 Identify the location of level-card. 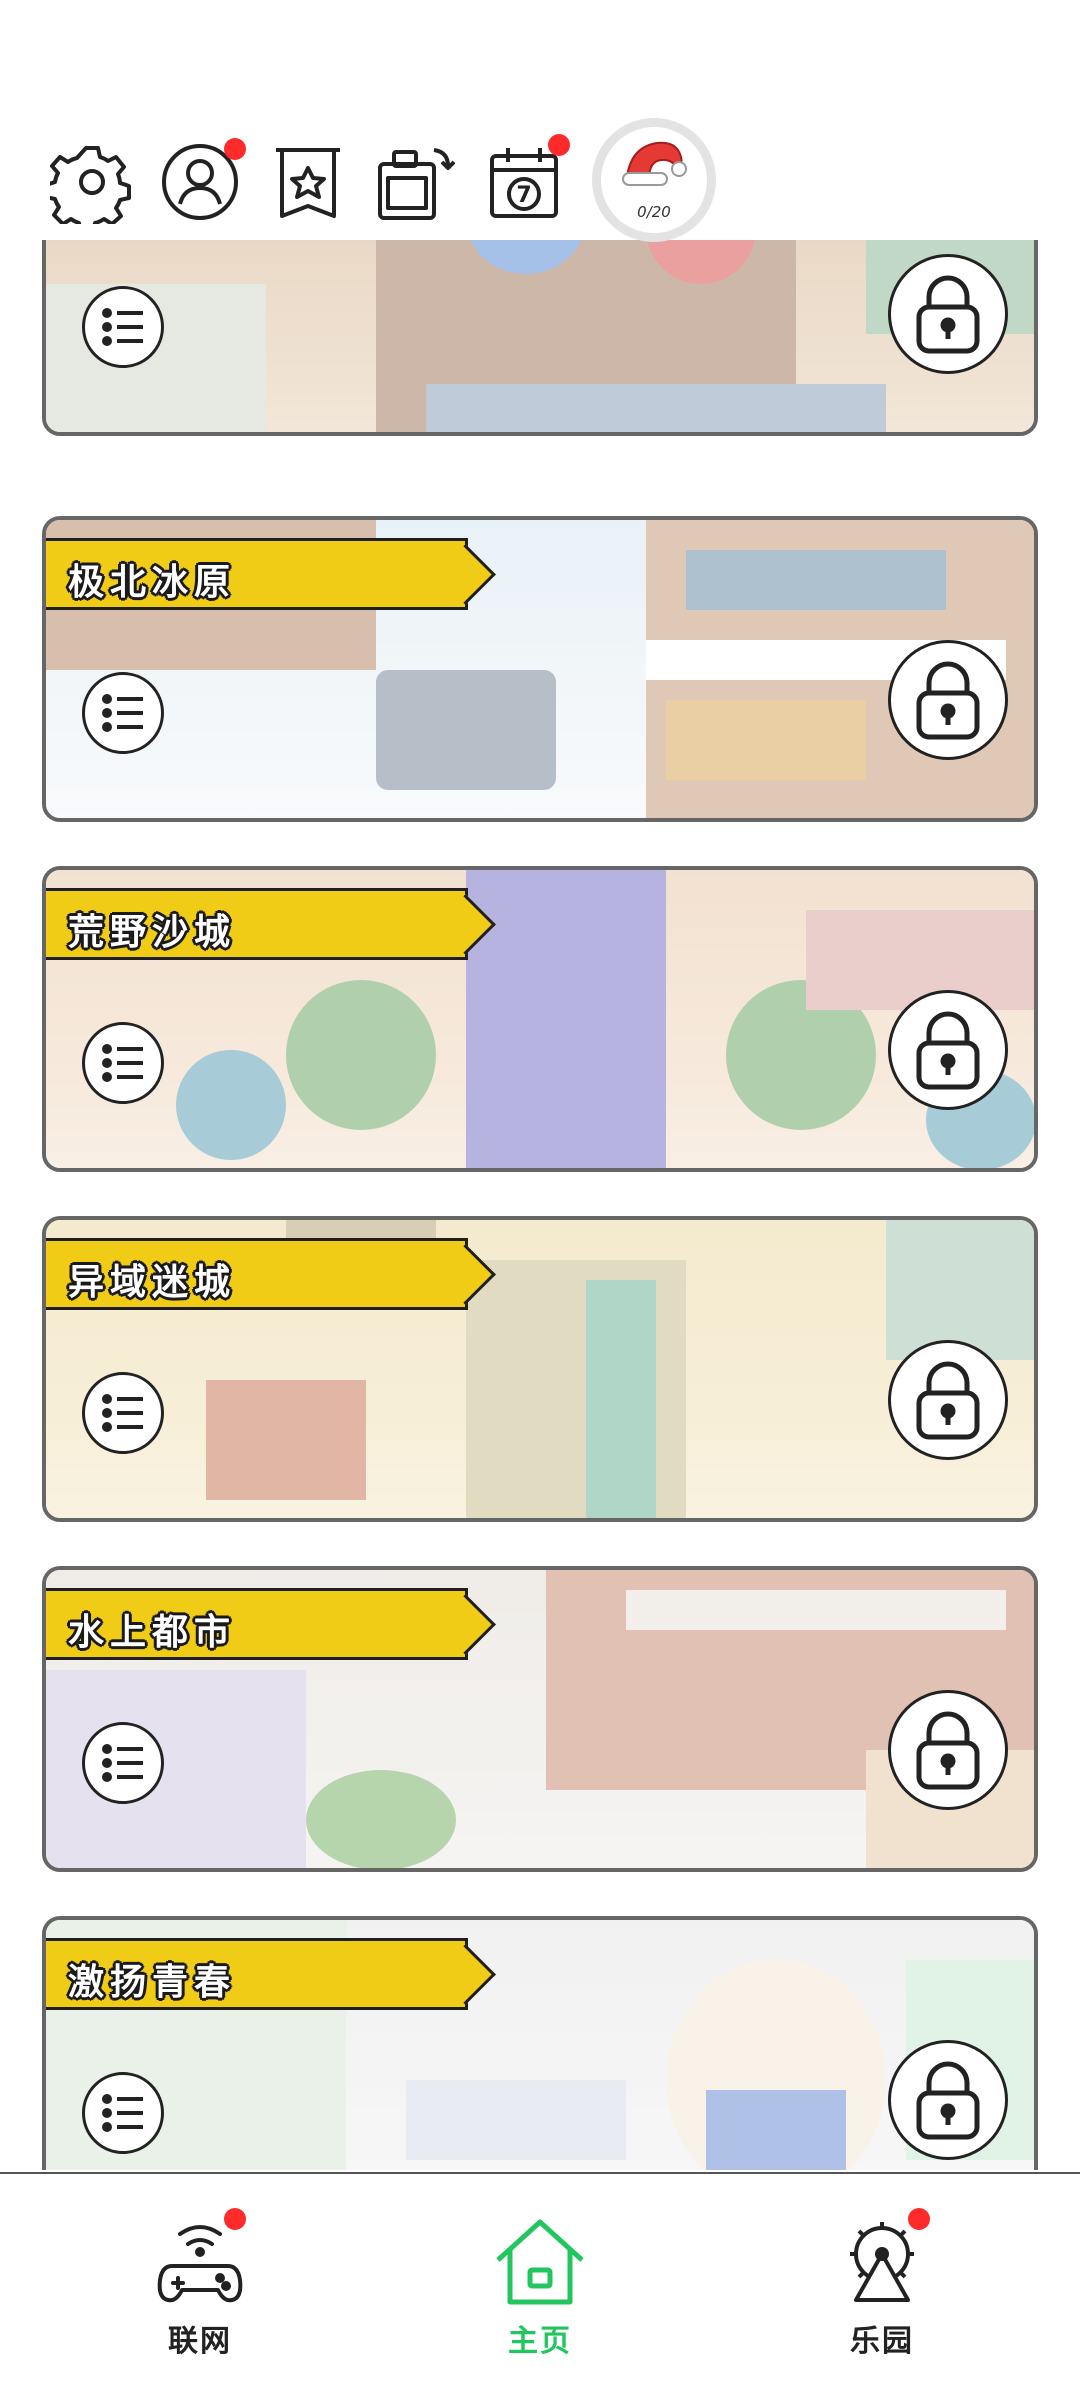
(540, 338).